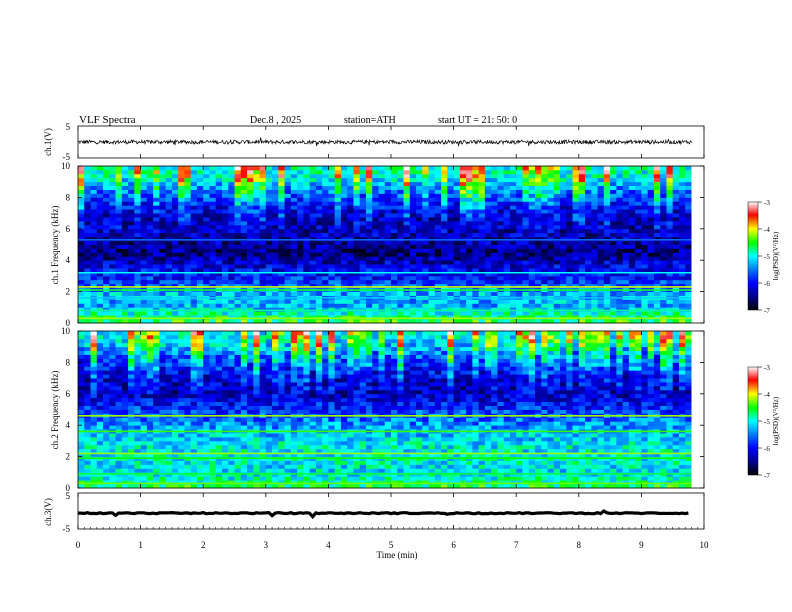 Image resolution: width=792 pixels, height=612 pixels. What do you see at coordinates (753, 256) in the screenshot?
I see `ch1-colorbar` at bounding box center [753, 256].